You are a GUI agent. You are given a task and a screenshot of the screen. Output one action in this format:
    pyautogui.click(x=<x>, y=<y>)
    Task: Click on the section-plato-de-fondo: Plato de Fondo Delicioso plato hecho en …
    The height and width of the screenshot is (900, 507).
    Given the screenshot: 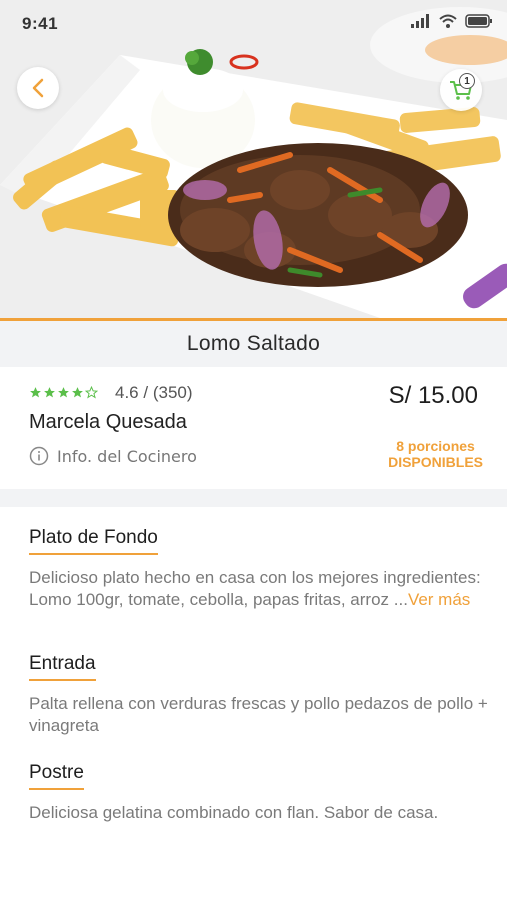 What is the action you would take?
    pyautogui.click(x=259, y=569)
    